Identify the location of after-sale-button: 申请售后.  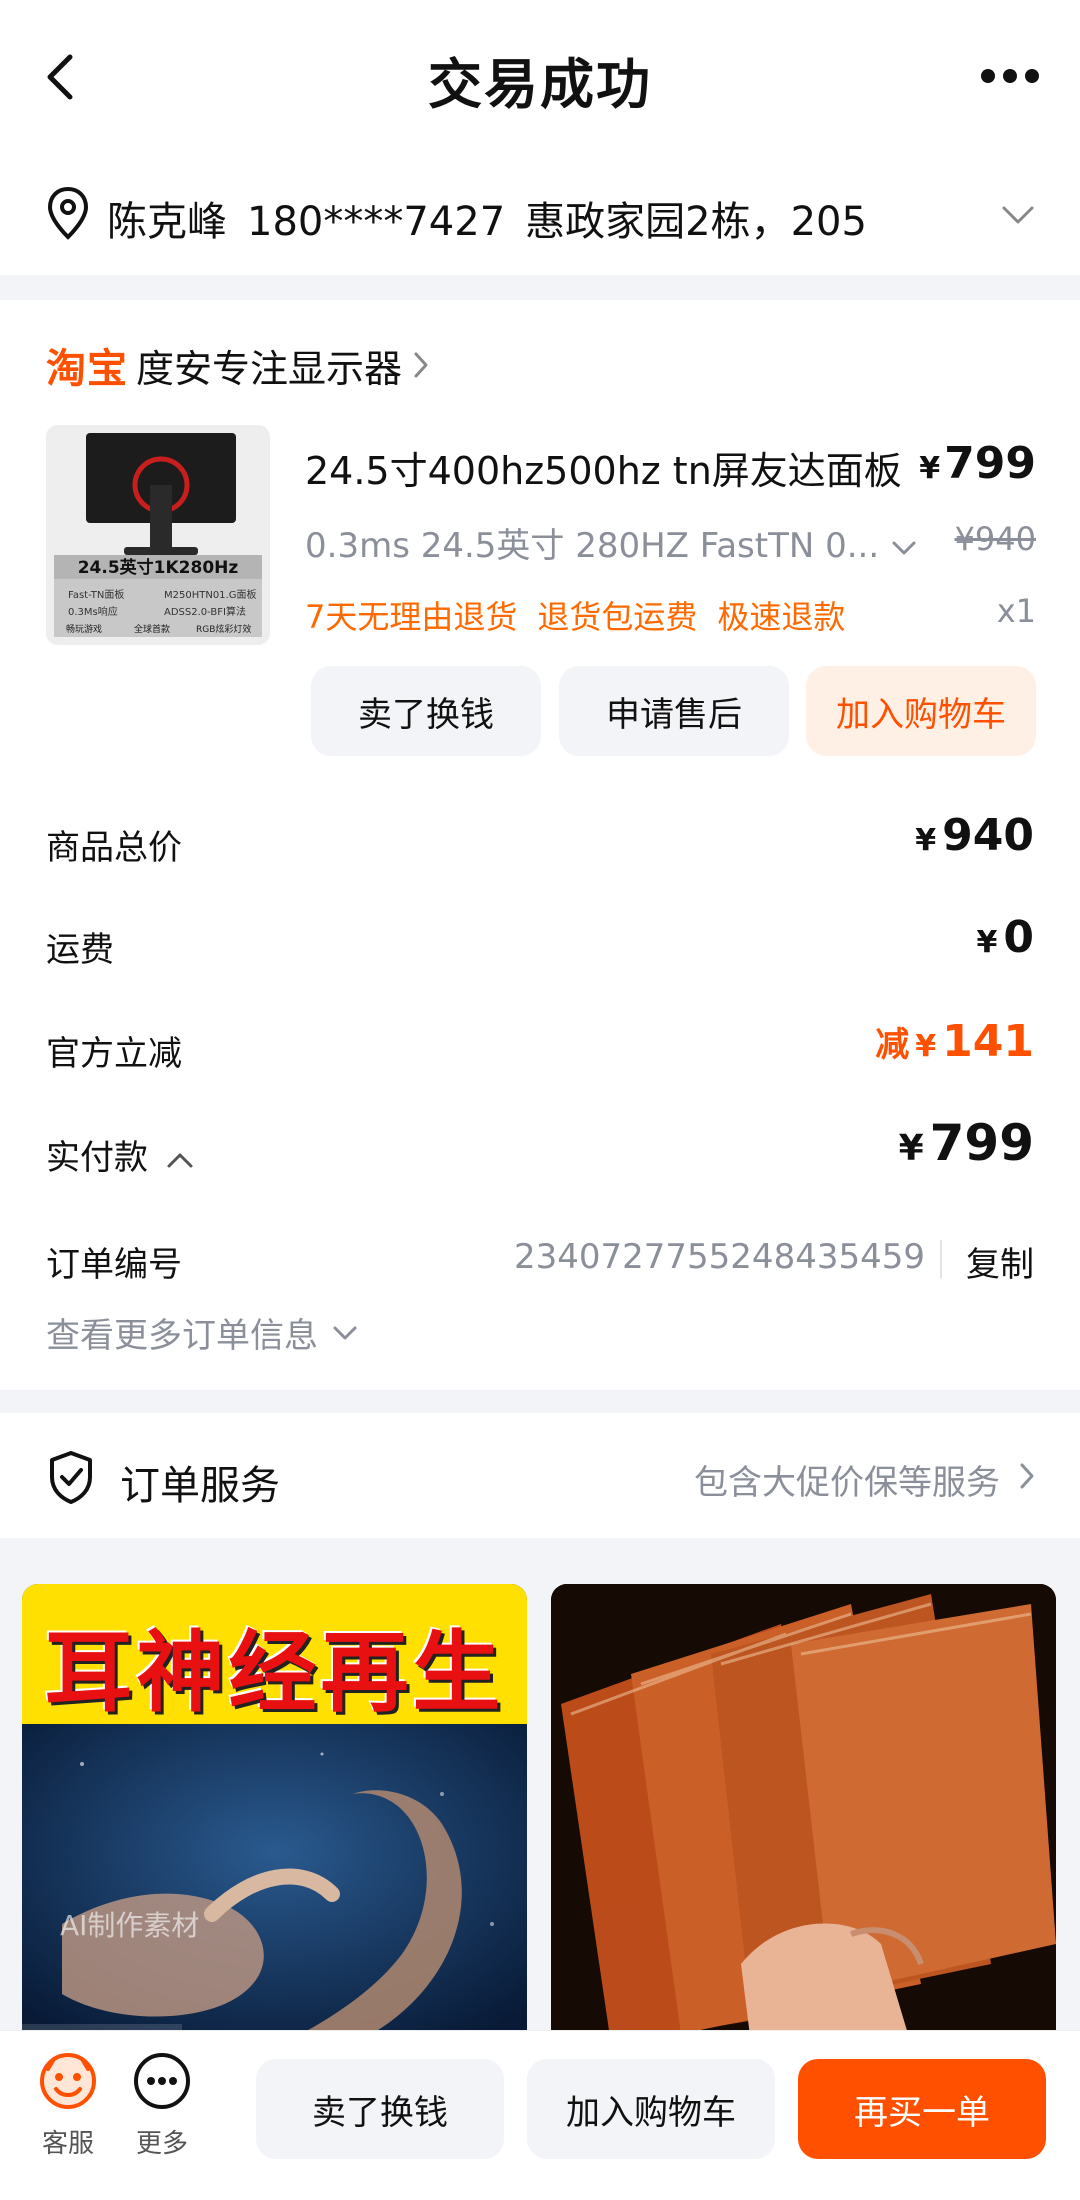
(674, 711).